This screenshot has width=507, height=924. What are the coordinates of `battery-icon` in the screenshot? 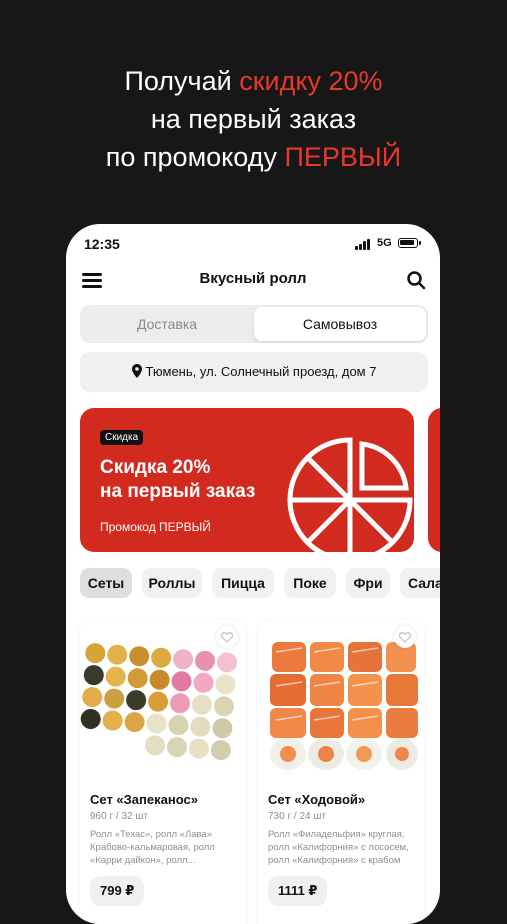 It's located at (409, 243).